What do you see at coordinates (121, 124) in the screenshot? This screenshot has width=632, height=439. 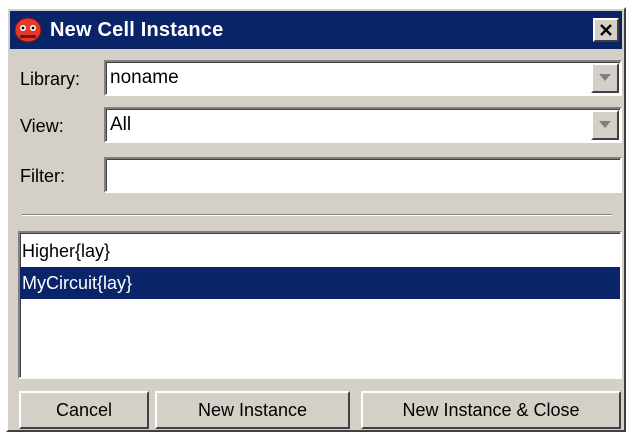 I see `view-value: All` at bounding box center [121, 124].